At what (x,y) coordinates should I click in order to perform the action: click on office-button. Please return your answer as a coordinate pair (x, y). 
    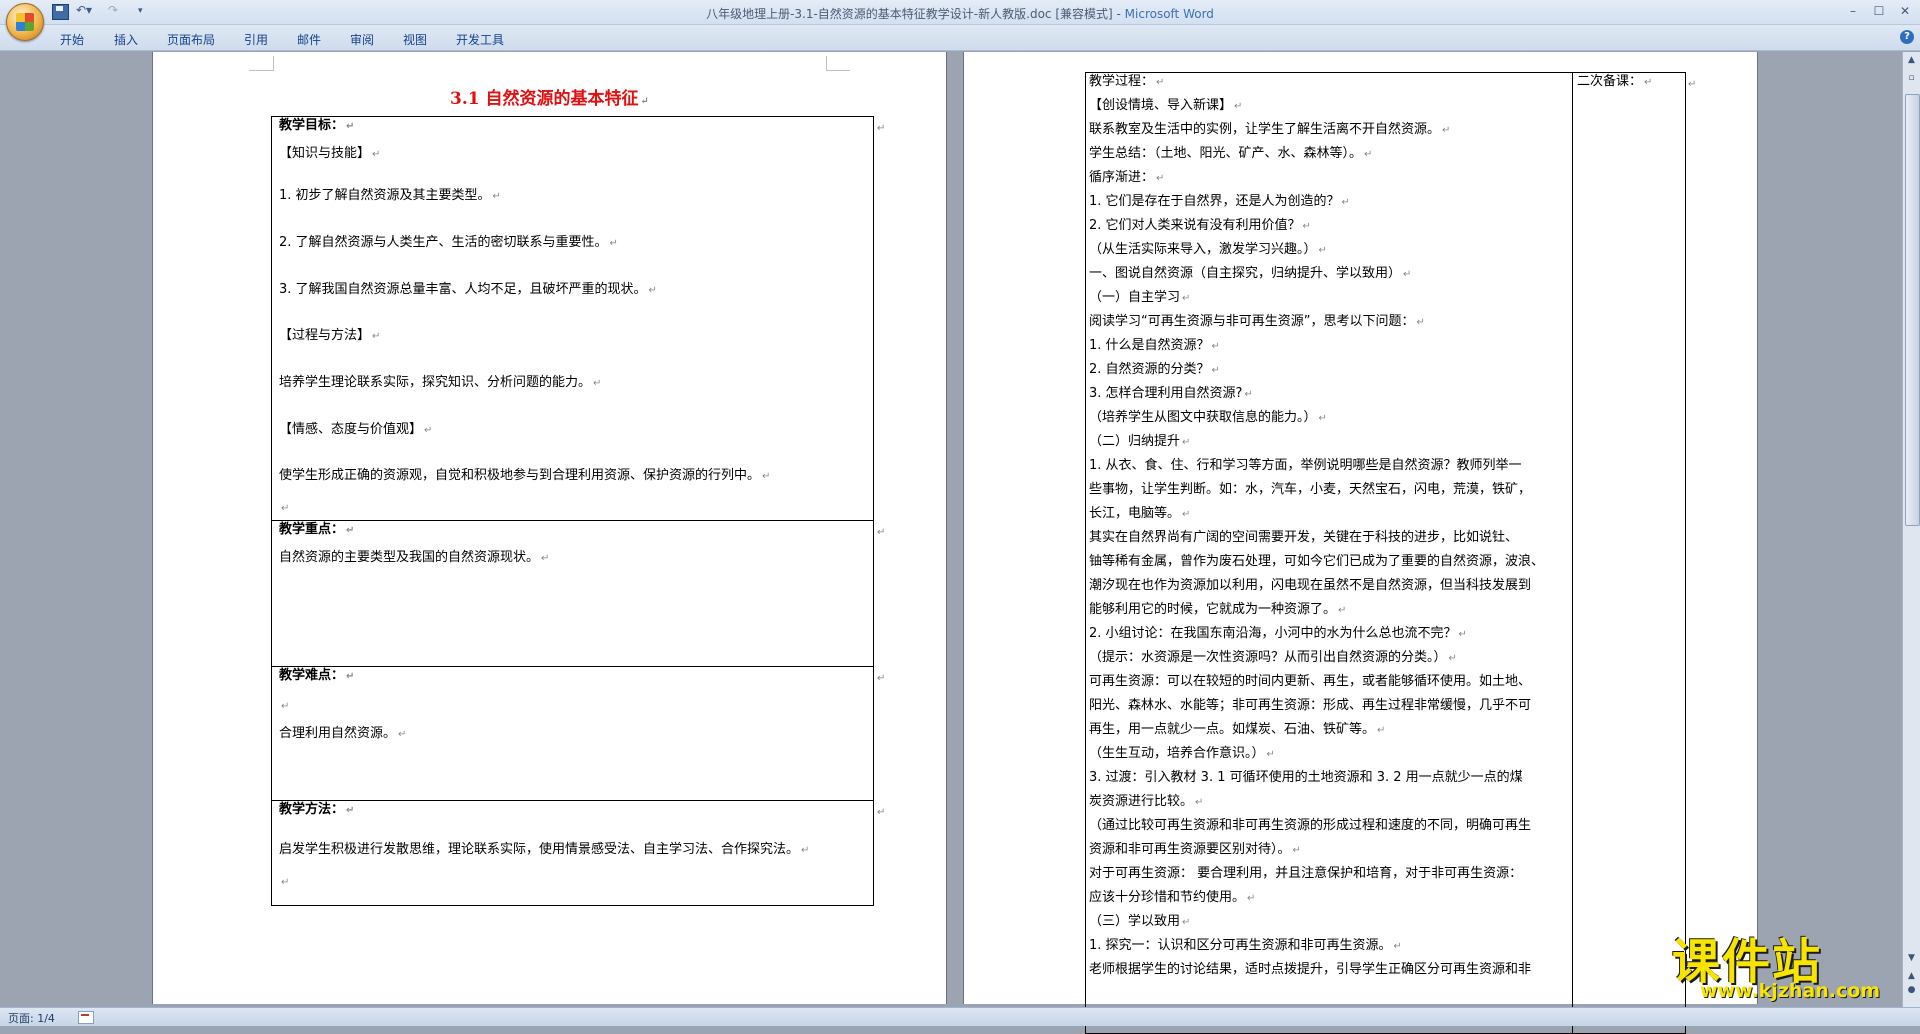
    Looking at the image, I should click on (25, 22).